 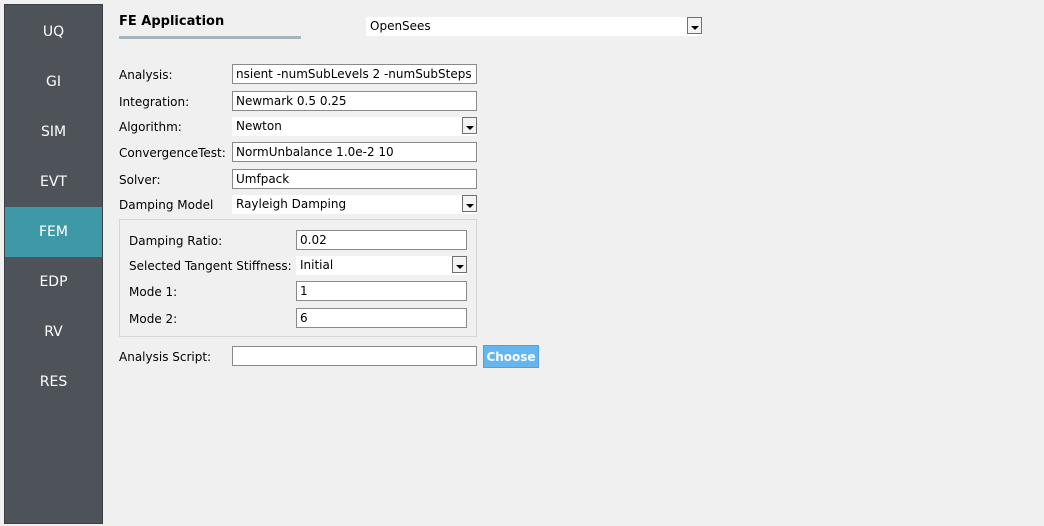 What do you see at coordinates (172, 21) in the screenshot?
I see `page-title: FE Application` at bounding box center [172, 21].